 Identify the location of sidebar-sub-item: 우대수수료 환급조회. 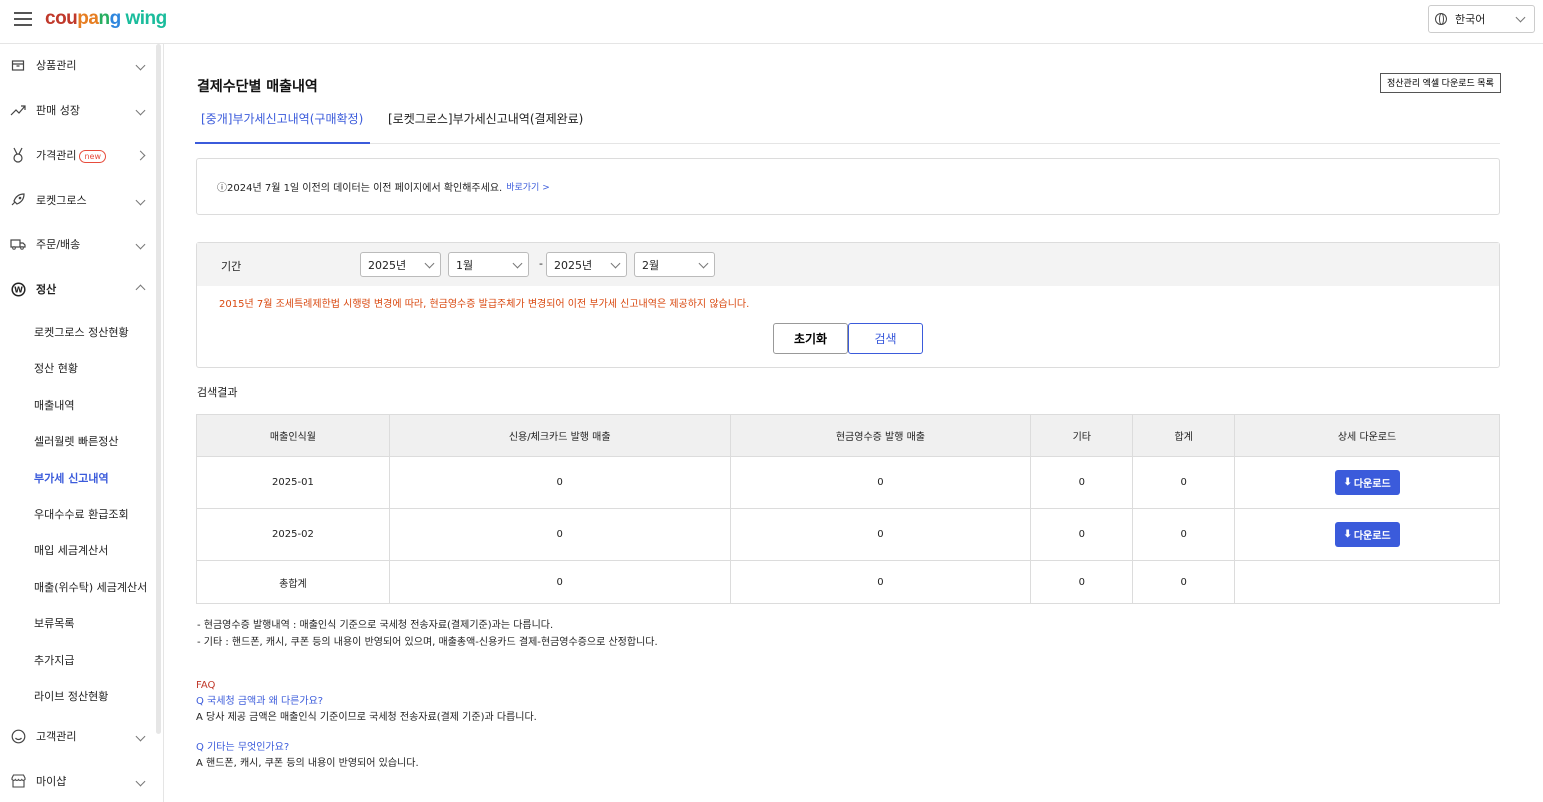
(81, 514).